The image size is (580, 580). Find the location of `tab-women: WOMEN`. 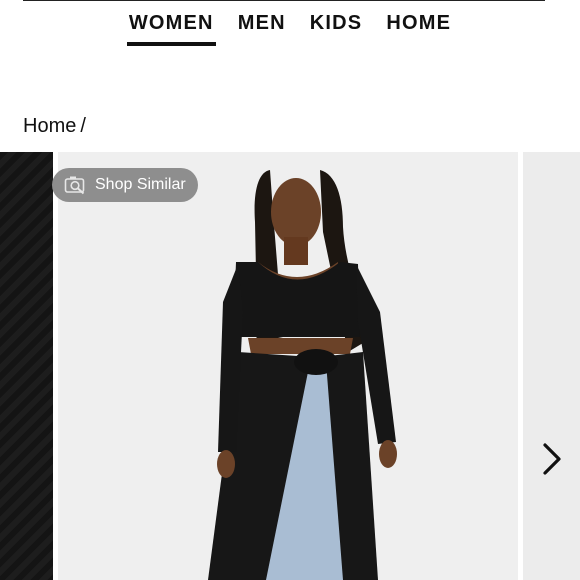

tab-women: WOMEN is located at coordinates (171, 28).